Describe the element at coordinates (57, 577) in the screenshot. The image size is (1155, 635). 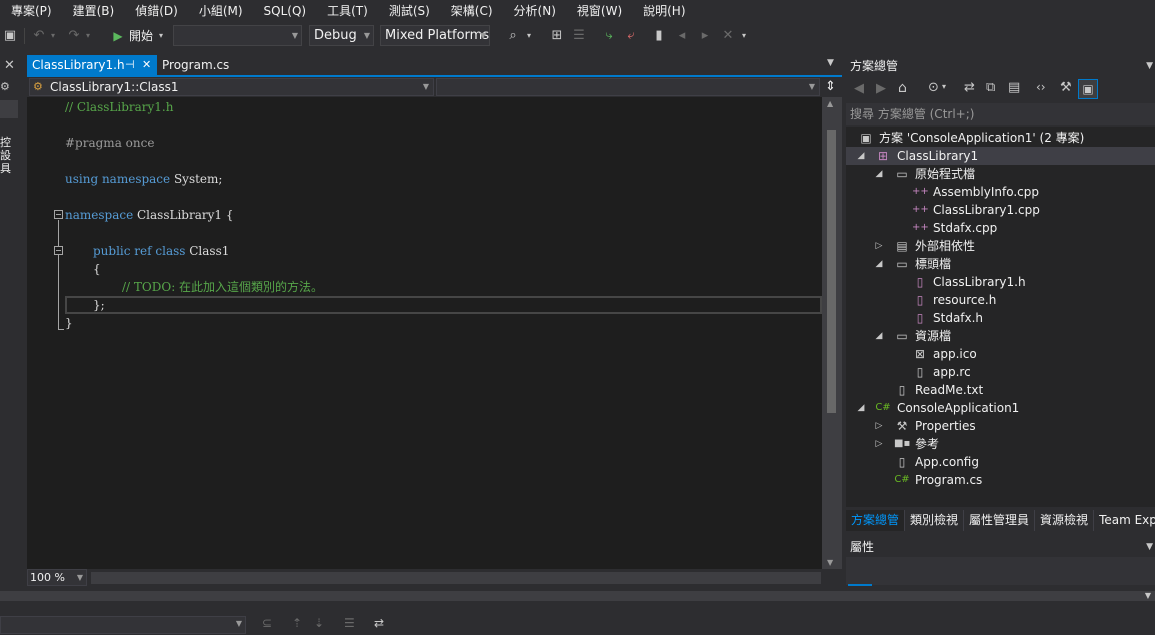
I see `zoom-combo: 100 % ▼` at that location.